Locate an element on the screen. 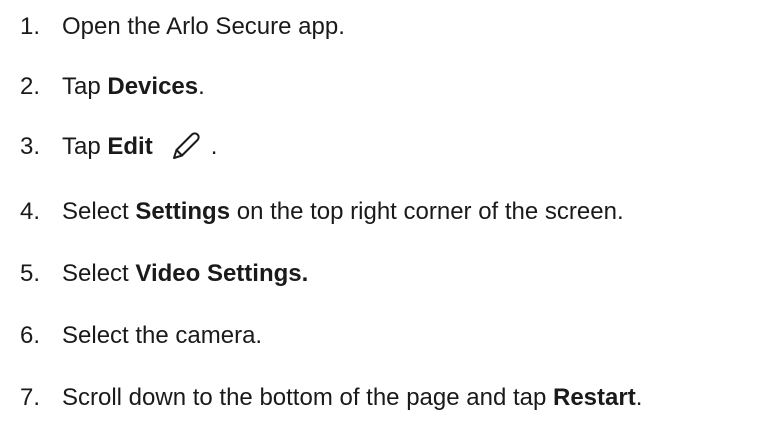  step-text: Tap Edit . is located at coordinates (139, 147).